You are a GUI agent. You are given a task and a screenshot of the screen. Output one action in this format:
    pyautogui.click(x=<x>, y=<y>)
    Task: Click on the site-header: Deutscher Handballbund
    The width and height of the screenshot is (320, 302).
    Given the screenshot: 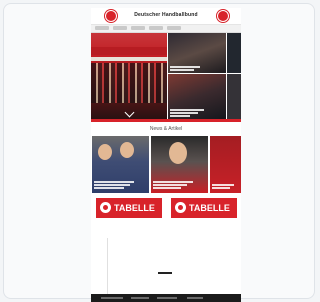 What is the action you would take?
    pyautogui.click(x=166, y=16)
    